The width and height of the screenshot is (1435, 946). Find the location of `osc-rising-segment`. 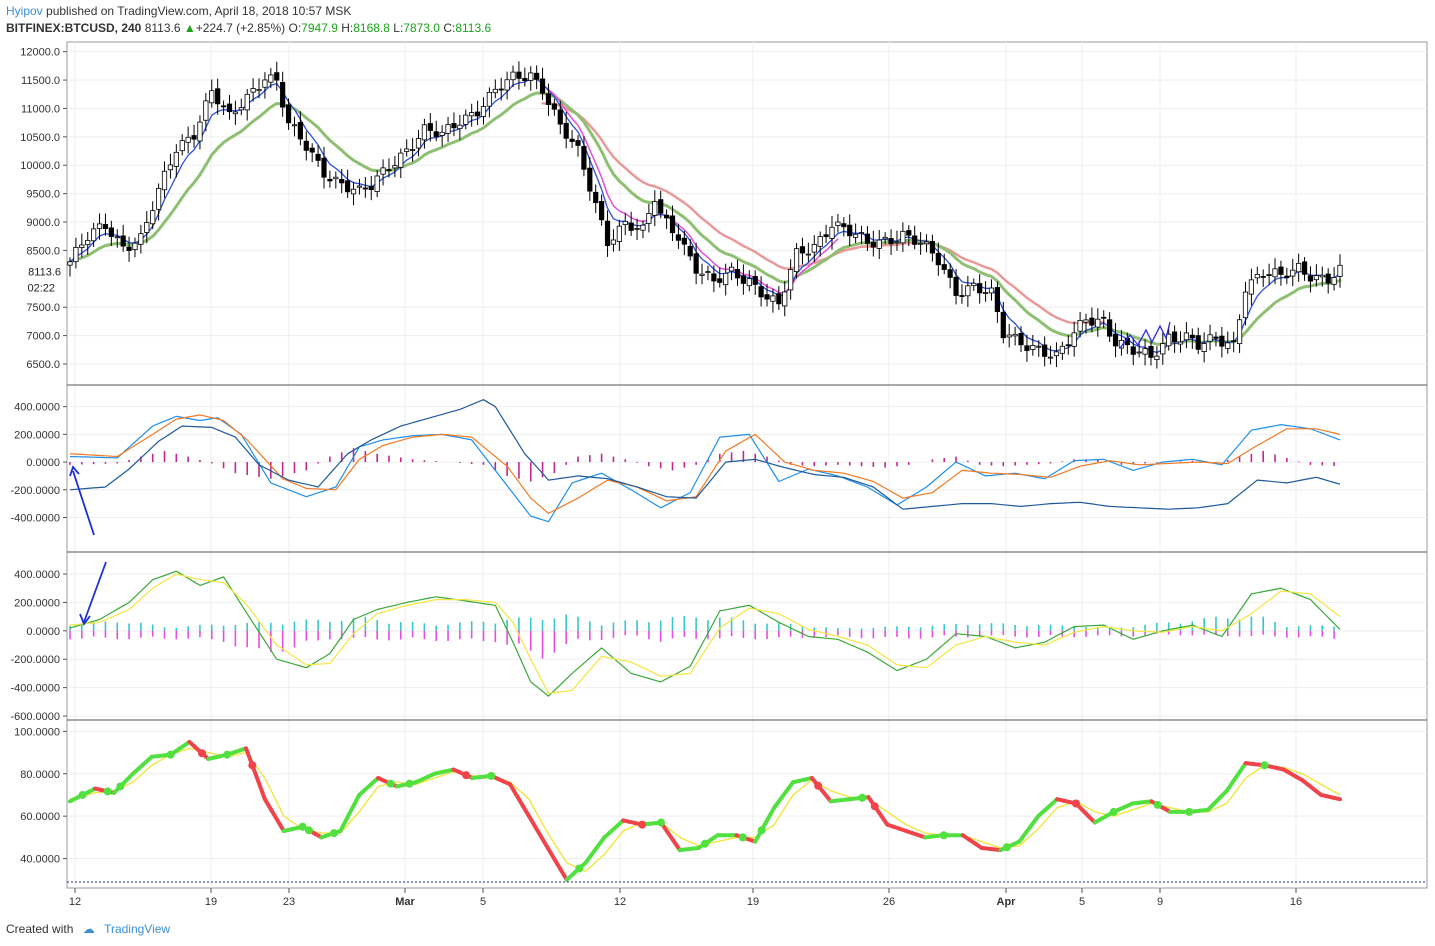

osc-rising-segment is located at coordinates (349, 812).